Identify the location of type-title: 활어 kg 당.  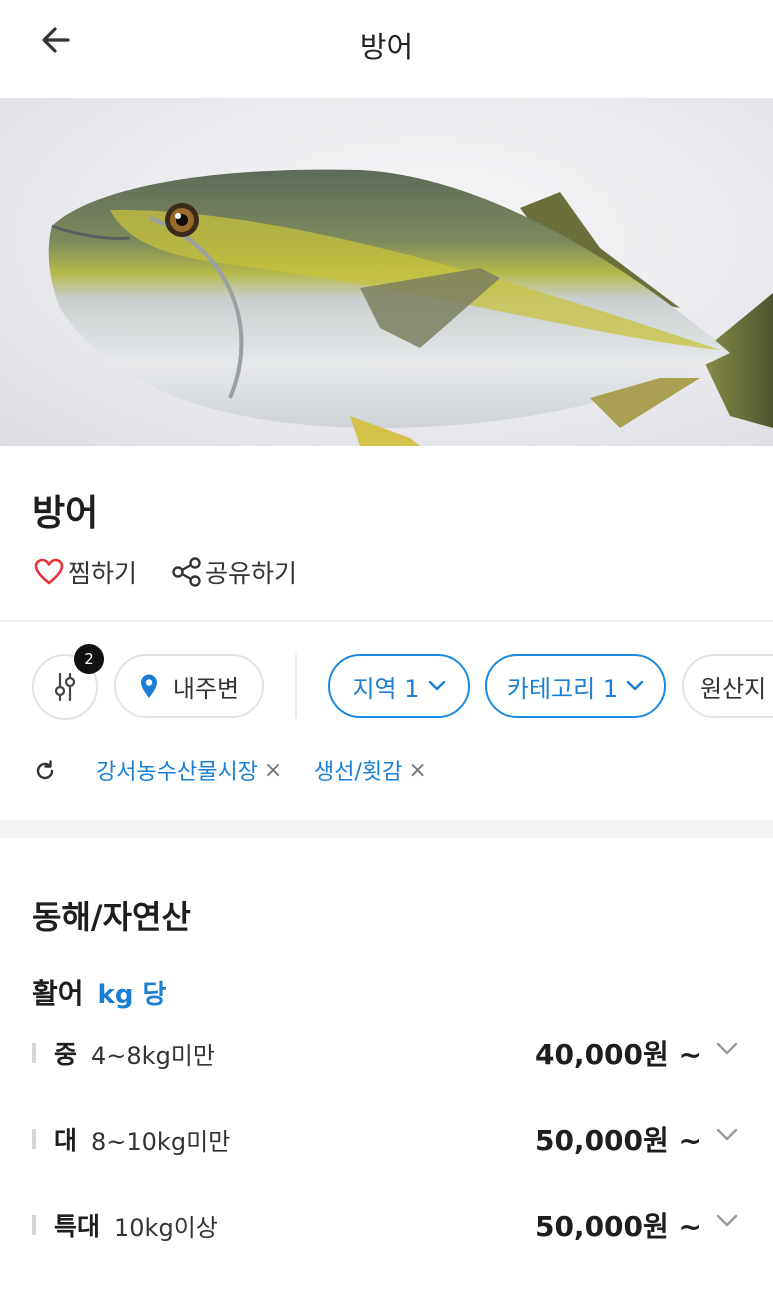
(99, 992).